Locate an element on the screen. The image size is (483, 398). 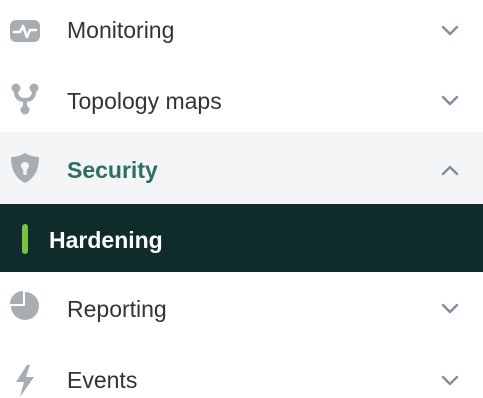
pie-chart-icon is located at coordinates (24, 305).